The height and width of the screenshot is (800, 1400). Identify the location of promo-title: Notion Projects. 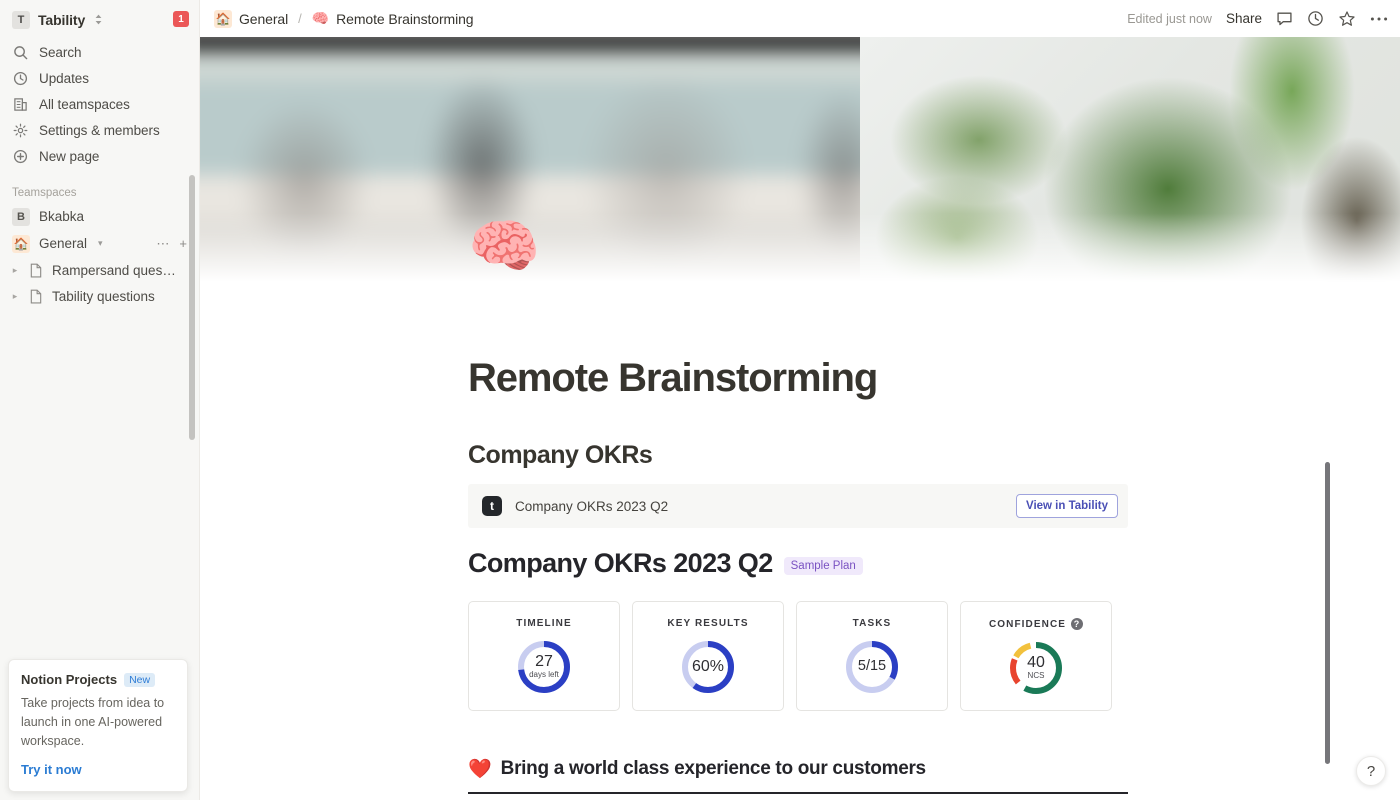
(69, 679).